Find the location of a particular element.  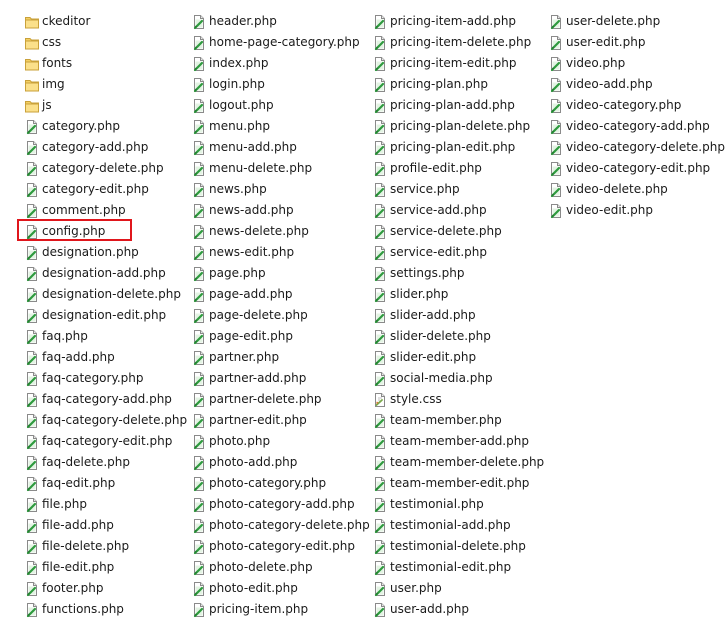

file-item-pricing-plan-delete-php: pricing-plan-delete.php is located at coordinates (458, 126).